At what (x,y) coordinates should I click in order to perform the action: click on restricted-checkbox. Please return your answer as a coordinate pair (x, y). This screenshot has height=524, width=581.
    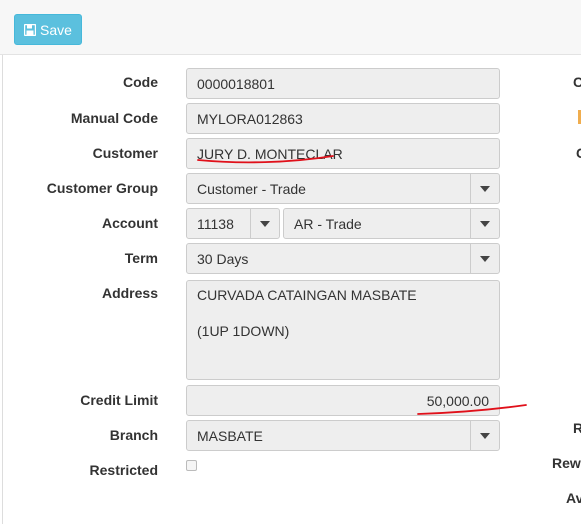
    Looking at the image, I should click on (191, 465).